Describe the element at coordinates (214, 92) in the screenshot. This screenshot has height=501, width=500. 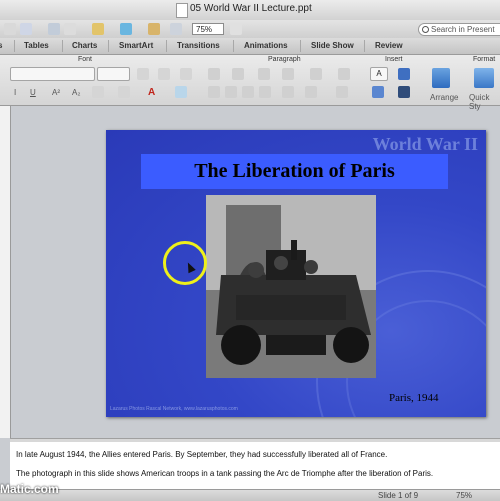
I see `align-left-icon` at that location.